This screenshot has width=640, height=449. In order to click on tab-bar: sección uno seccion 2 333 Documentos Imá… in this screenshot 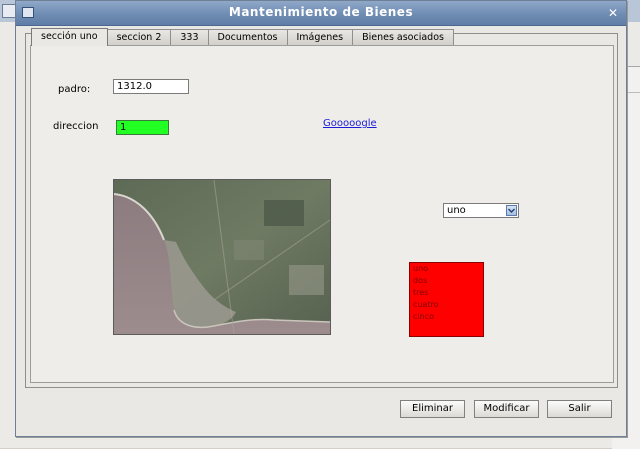, I will do `click(242, 37)`.